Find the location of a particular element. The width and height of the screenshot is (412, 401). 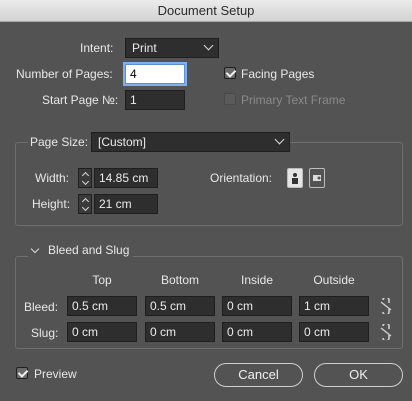

slug-outside-input: 0 cm is located at coordinates (334, 332).